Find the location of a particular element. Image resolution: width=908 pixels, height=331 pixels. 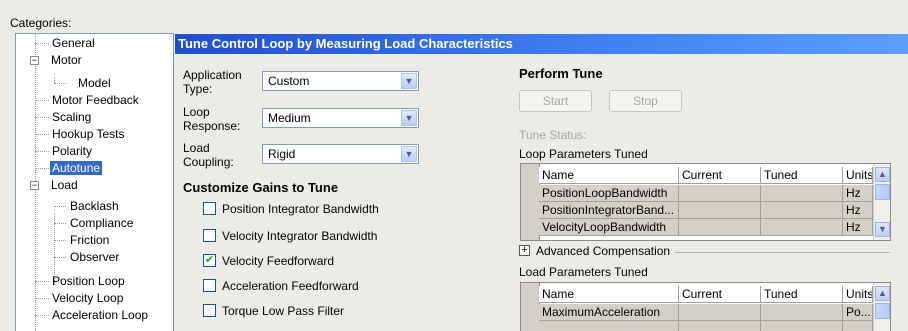

tree-item-acceleration-loop: Acceleration Loop is located at coordinates (100, 315).